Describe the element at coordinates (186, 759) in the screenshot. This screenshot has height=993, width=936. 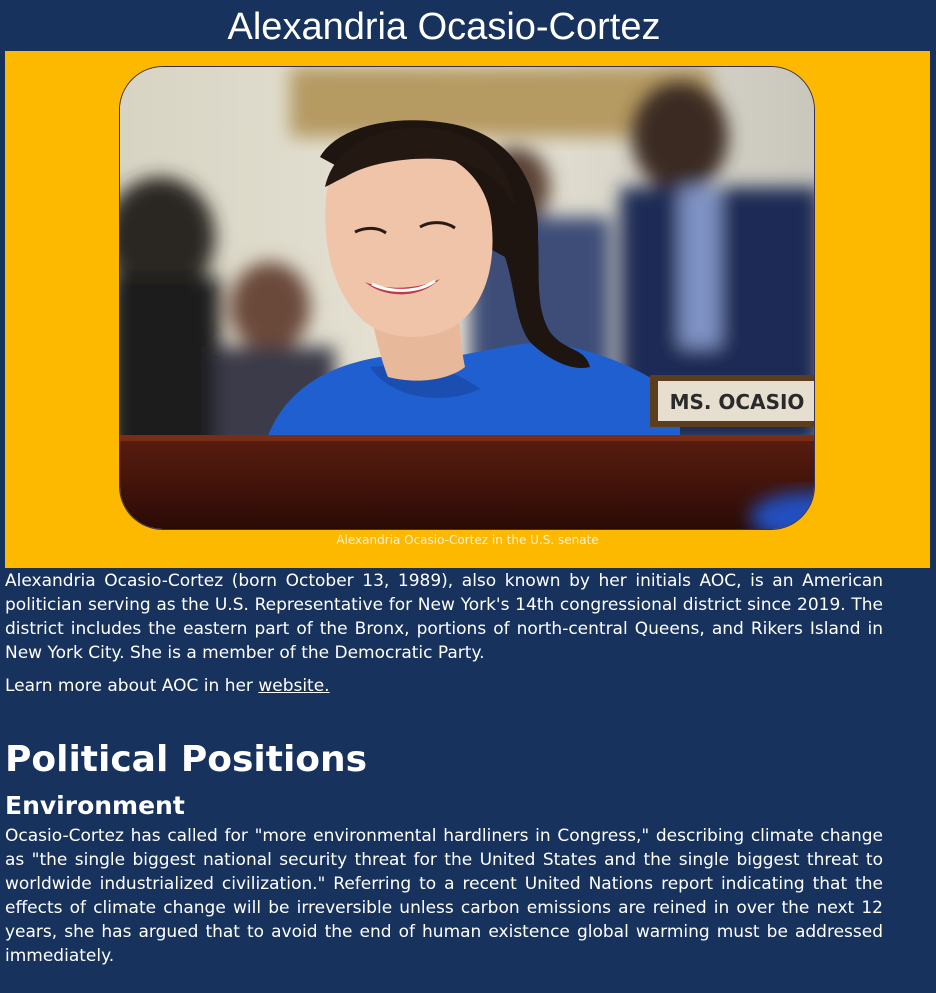
I see `political-positions-heading: Political Positions` at that location.